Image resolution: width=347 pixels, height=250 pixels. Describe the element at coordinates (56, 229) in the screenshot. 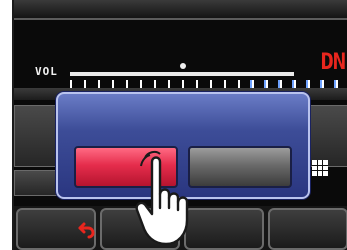

I see `softkey-back` at that location.